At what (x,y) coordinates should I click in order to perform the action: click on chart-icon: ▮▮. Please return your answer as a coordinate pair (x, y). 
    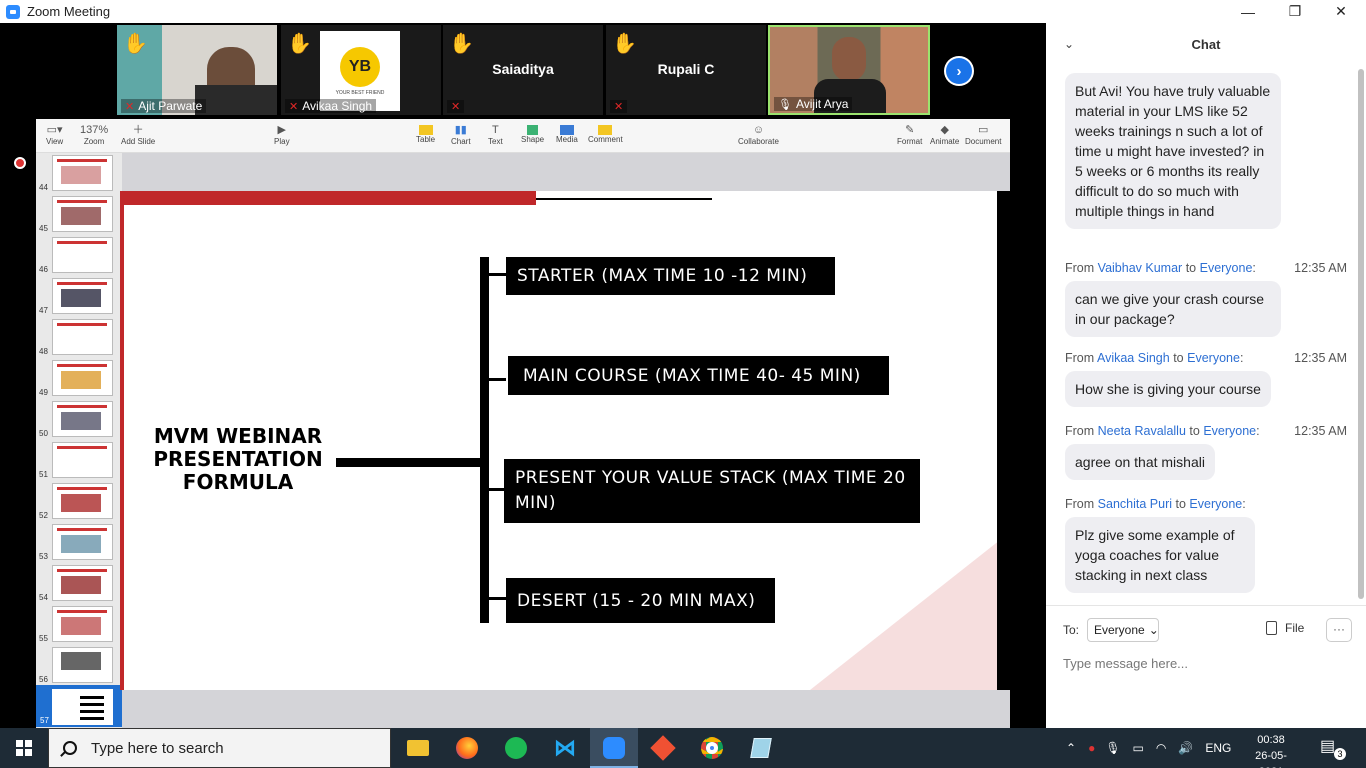
    Looking at the image, I should click on (460, 130).